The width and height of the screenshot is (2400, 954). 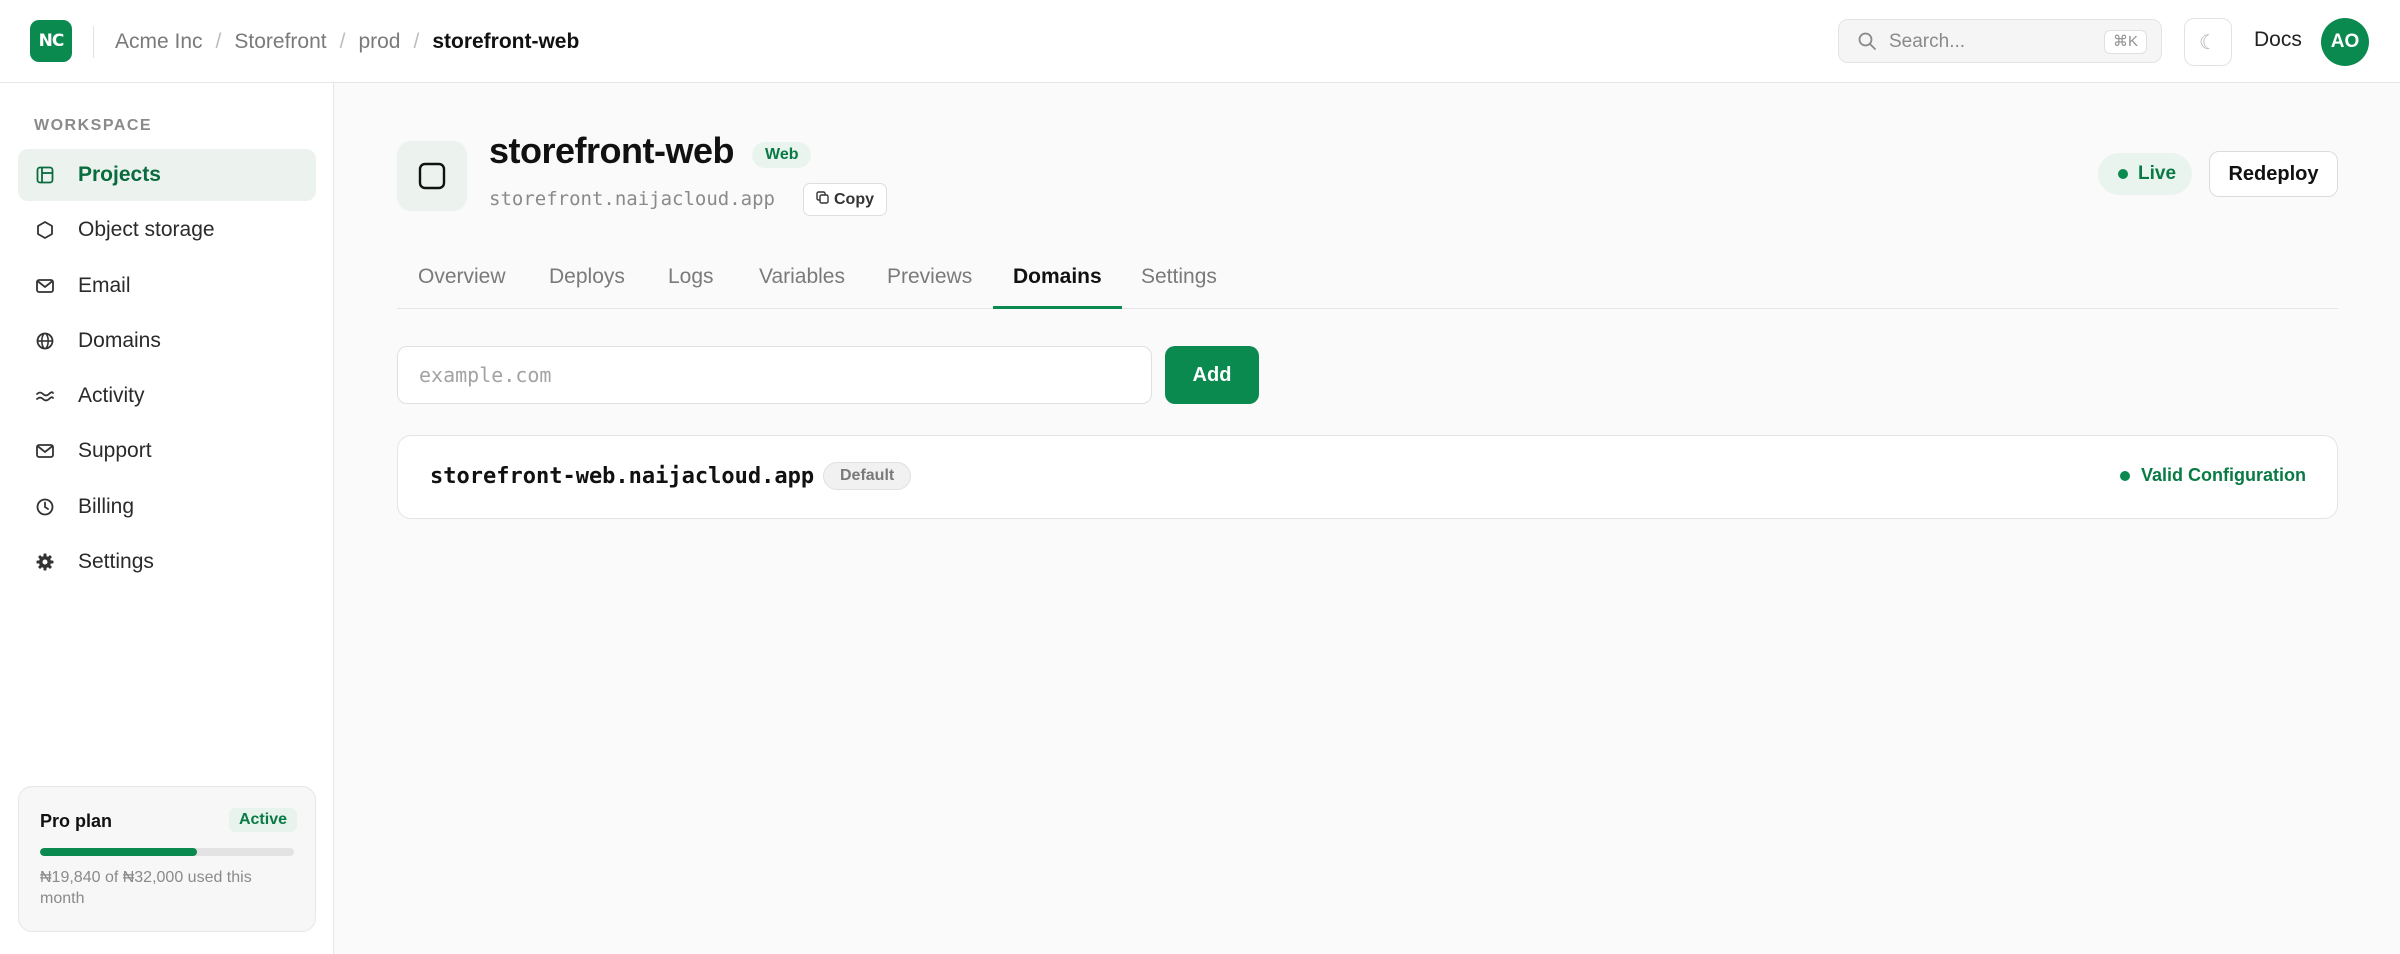 I want to click on search-icon, so click(x=1867, y=43).